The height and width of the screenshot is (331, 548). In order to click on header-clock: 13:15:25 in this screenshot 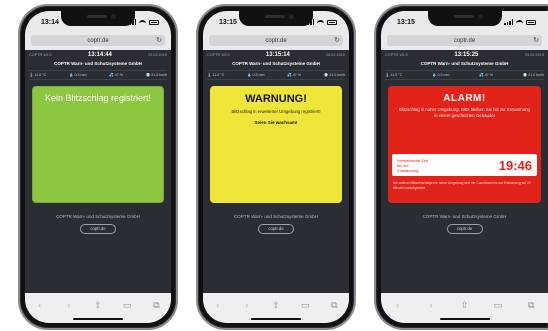, I will do `click(466, 55)`.